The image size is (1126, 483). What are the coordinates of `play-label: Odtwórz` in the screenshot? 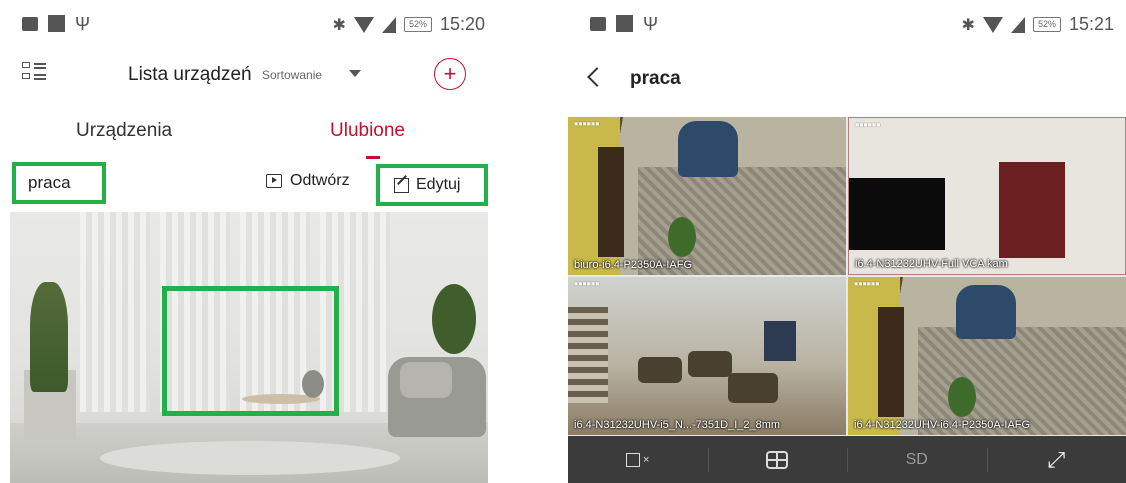 It's located at (320, 180).